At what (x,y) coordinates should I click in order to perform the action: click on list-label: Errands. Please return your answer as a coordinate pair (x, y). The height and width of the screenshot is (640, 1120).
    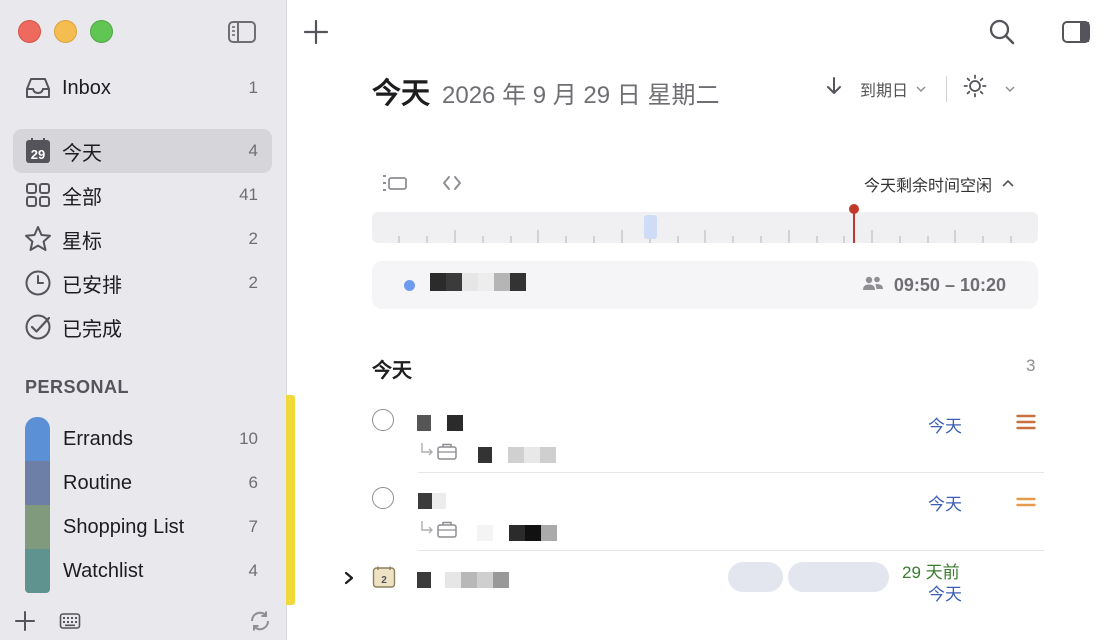
    Looking at the image, I should click on (98, 438).